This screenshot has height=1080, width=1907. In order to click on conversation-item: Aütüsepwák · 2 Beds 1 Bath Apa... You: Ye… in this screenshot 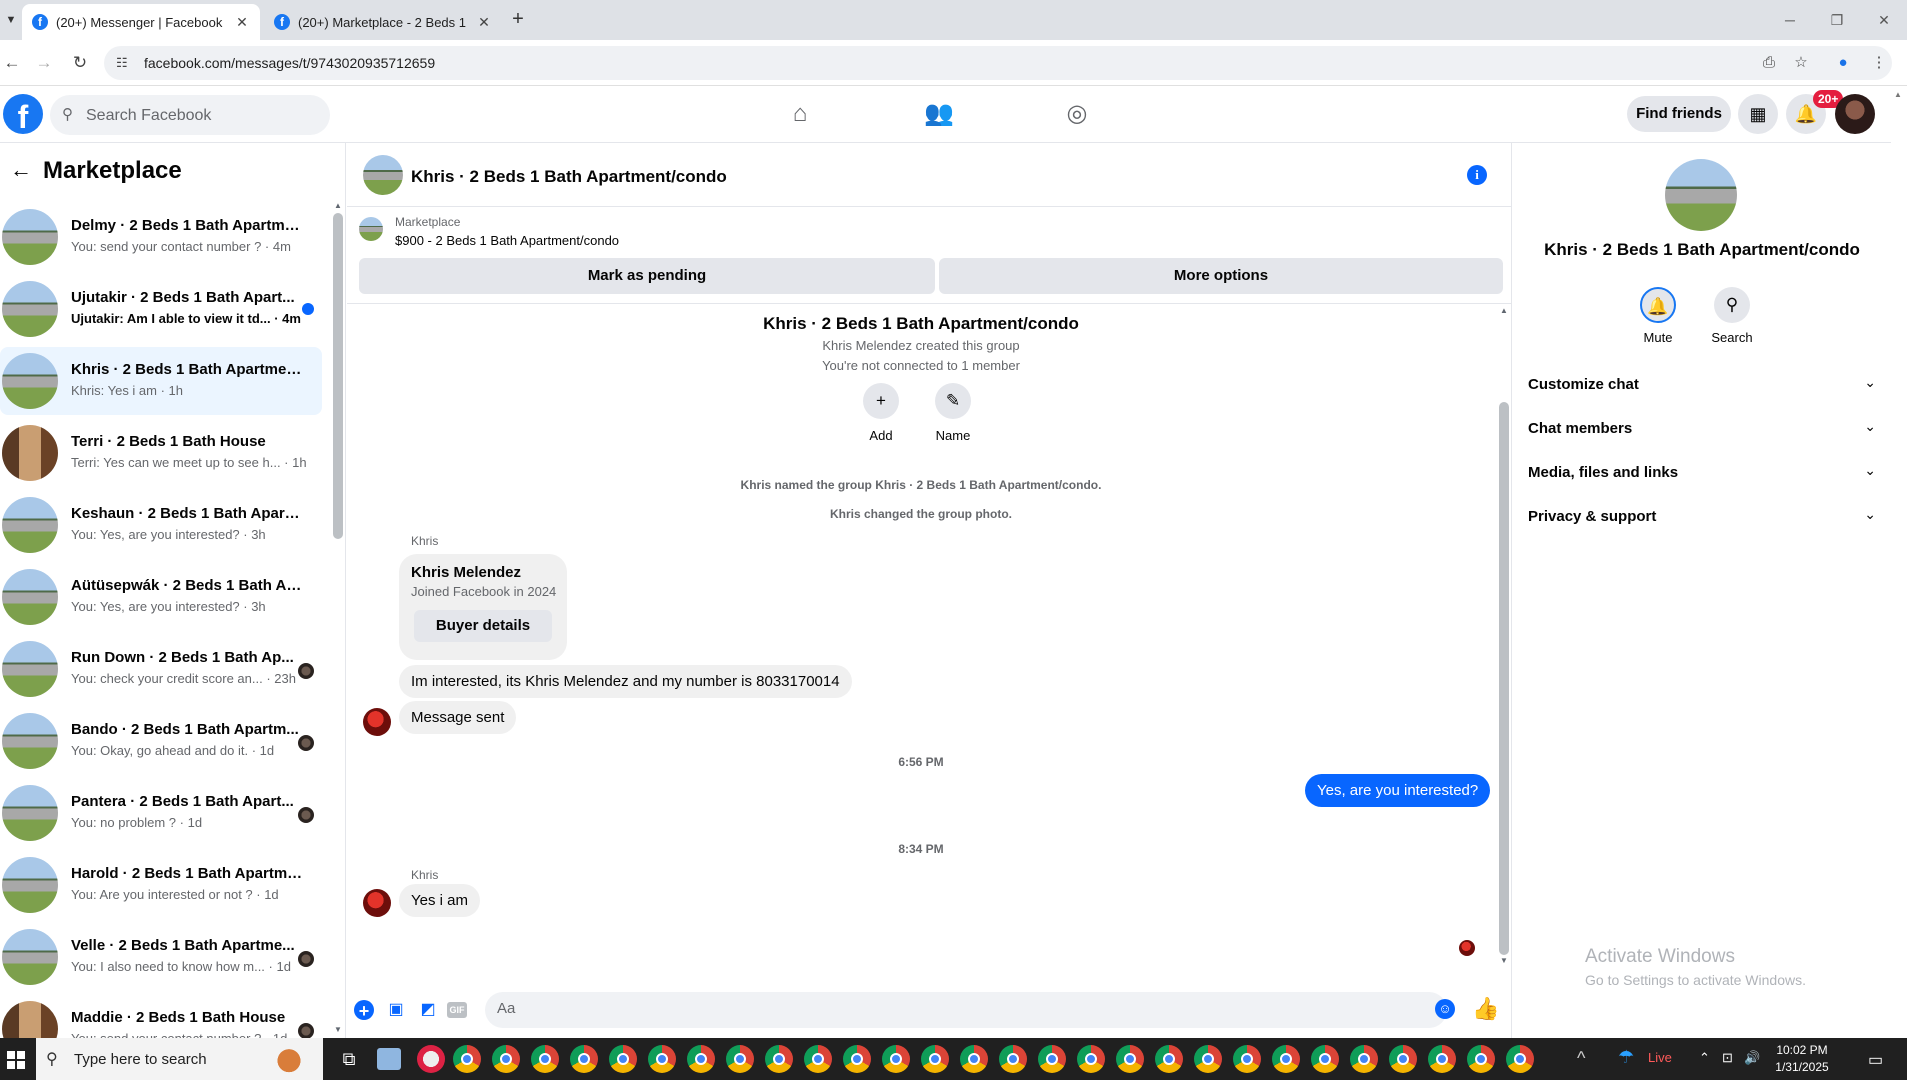, I will do `click(161, 597)`.